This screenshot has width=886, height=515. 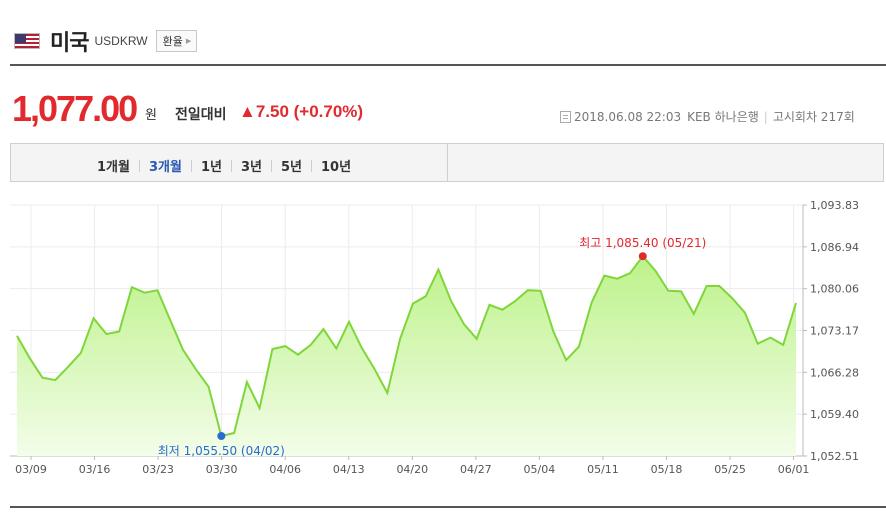 What do you see at coordinates (221, 451) in the screenshot?
I see `low-label: 최저 1,055.50 (04/02)` at bounding box center [221, 451].